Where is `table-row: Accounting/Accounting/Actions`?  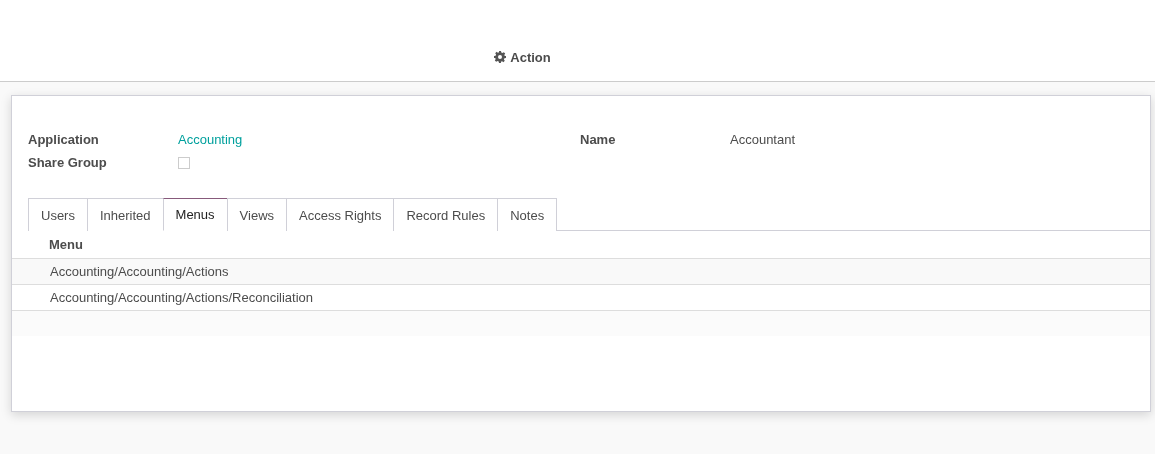 table-row: Accounting/Accounting/Actions is located at coordinates (581, 272).